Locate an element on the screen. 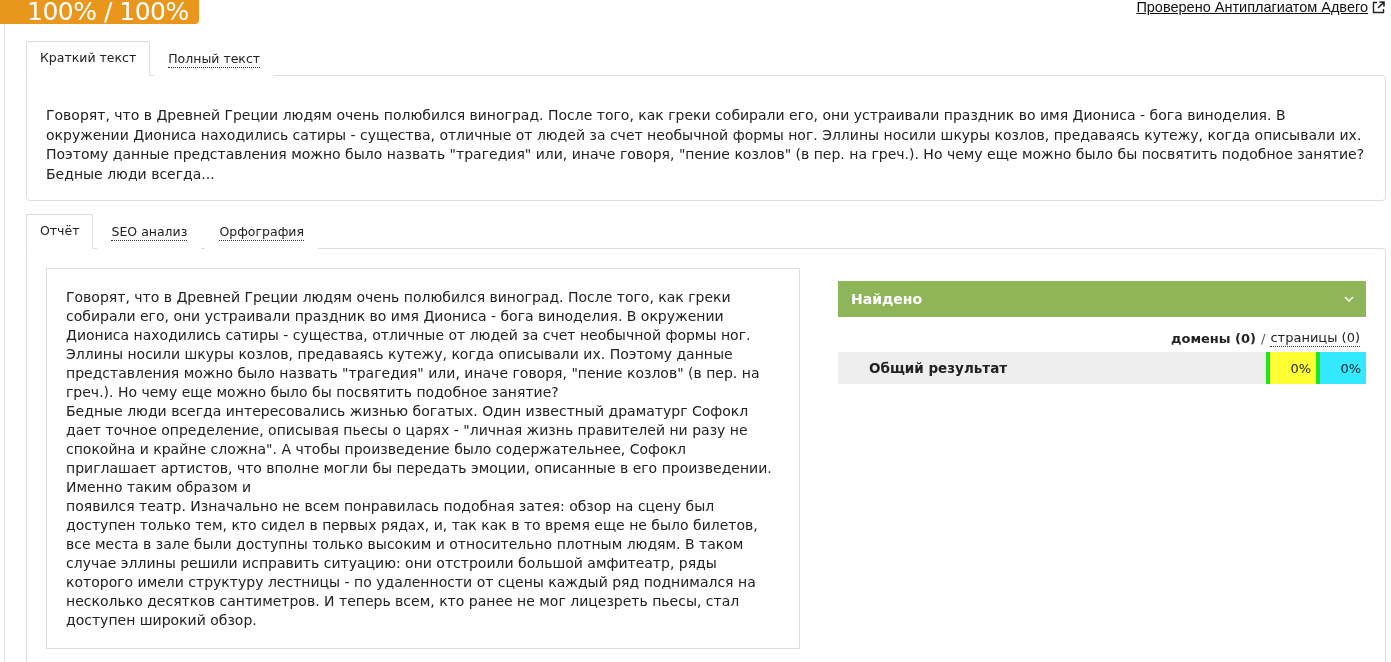 The height and width of the screenshot is (662, 1391). verified-link: Проверено Антиплагиатом Адвего is located at coordinates (1252, 7).